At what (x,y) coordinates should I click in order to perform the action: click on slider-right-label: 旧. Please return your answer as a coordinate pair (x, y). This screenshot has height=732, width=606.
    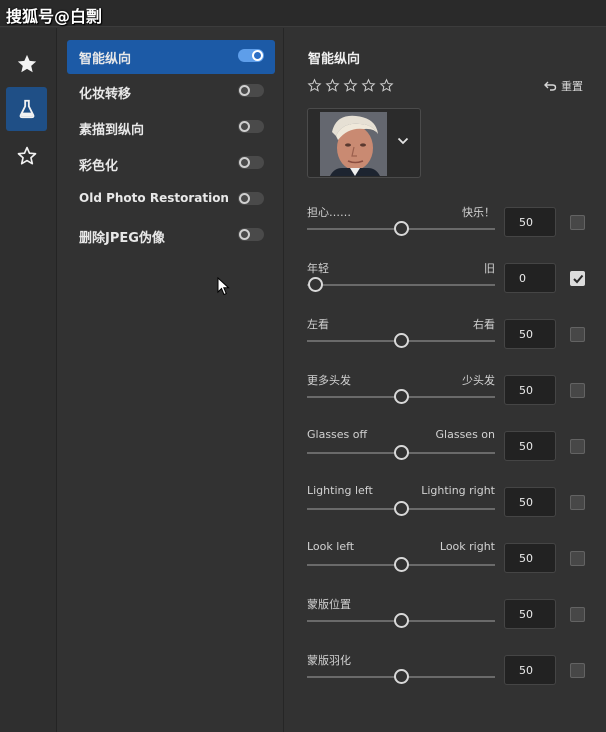
    Looking at the image, I should click on (489, 268).